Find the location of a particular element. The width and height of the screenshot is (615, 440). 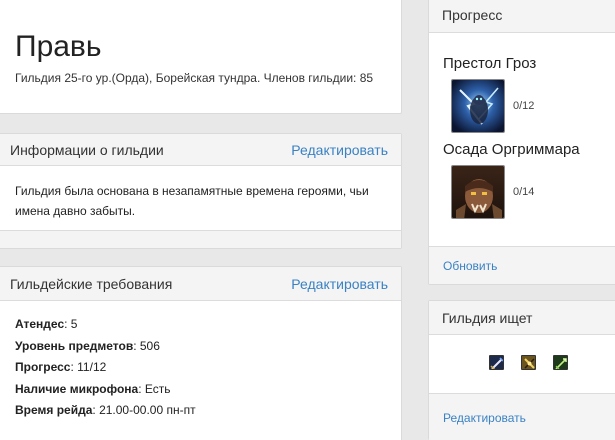

requirement-value: : Есть is located at coordinates (154, 388).